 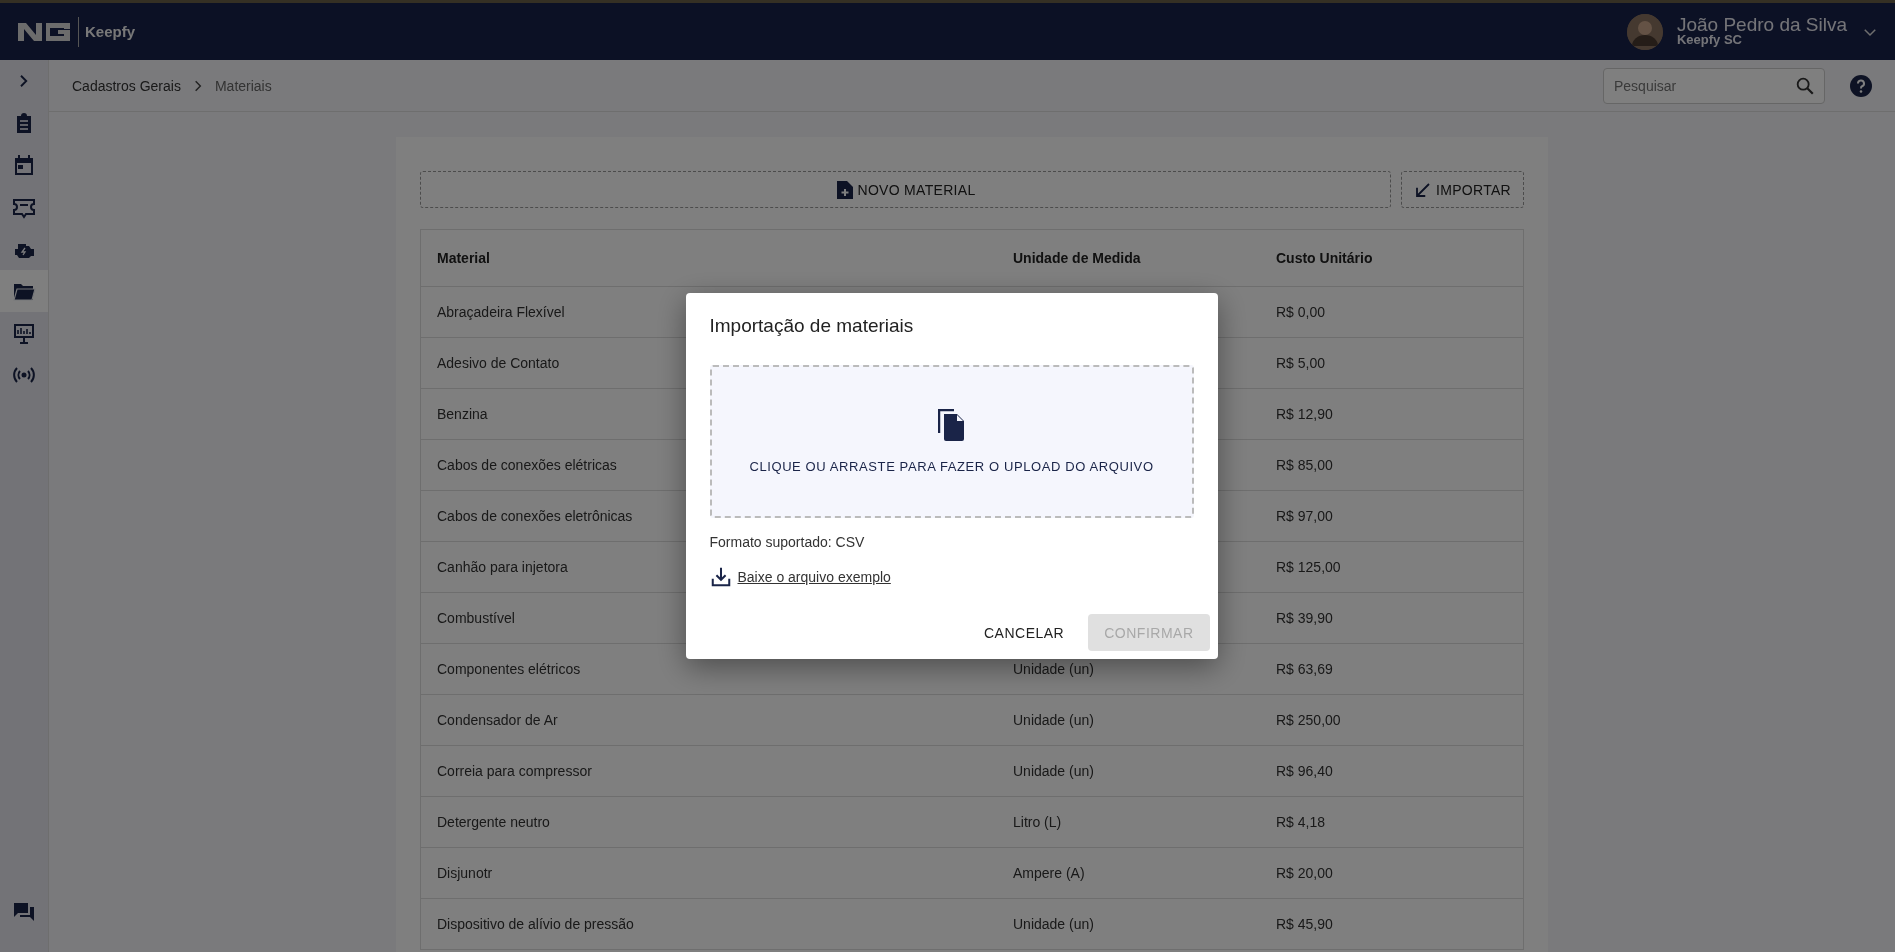 I want to click on table-cell: Canhão para injetora, so click(x=502, y=567).